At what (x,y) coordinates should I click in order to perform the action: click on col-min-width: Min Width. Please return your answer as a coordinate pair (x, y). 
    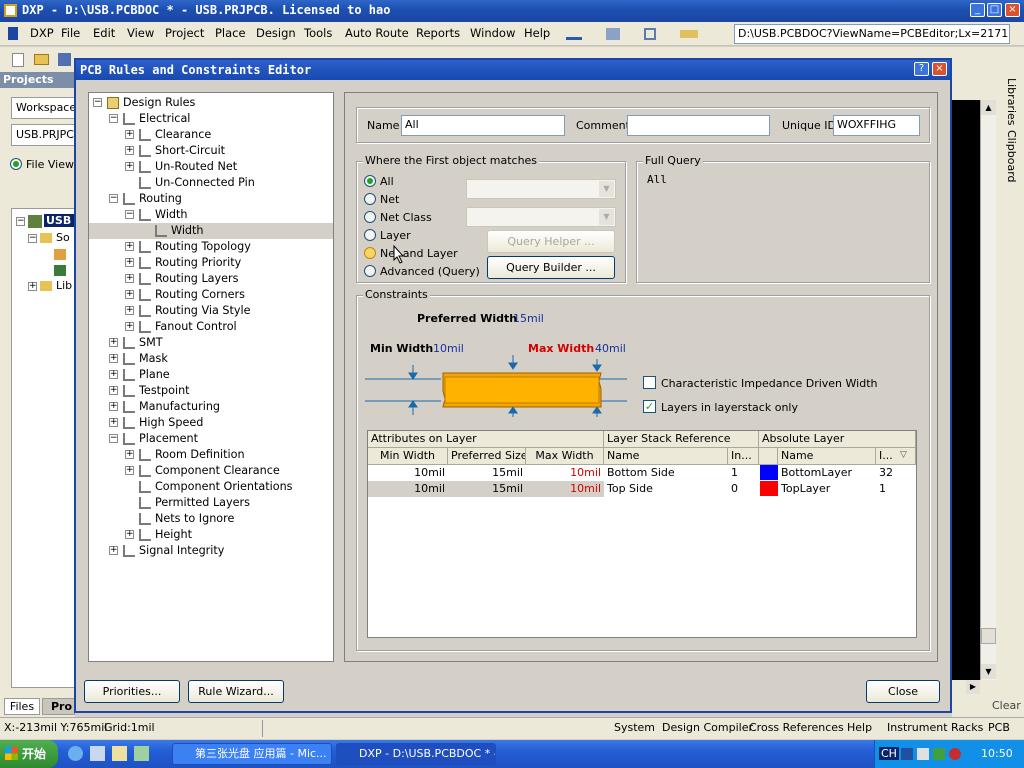
    Looking at the image, I should click on (408, 456).